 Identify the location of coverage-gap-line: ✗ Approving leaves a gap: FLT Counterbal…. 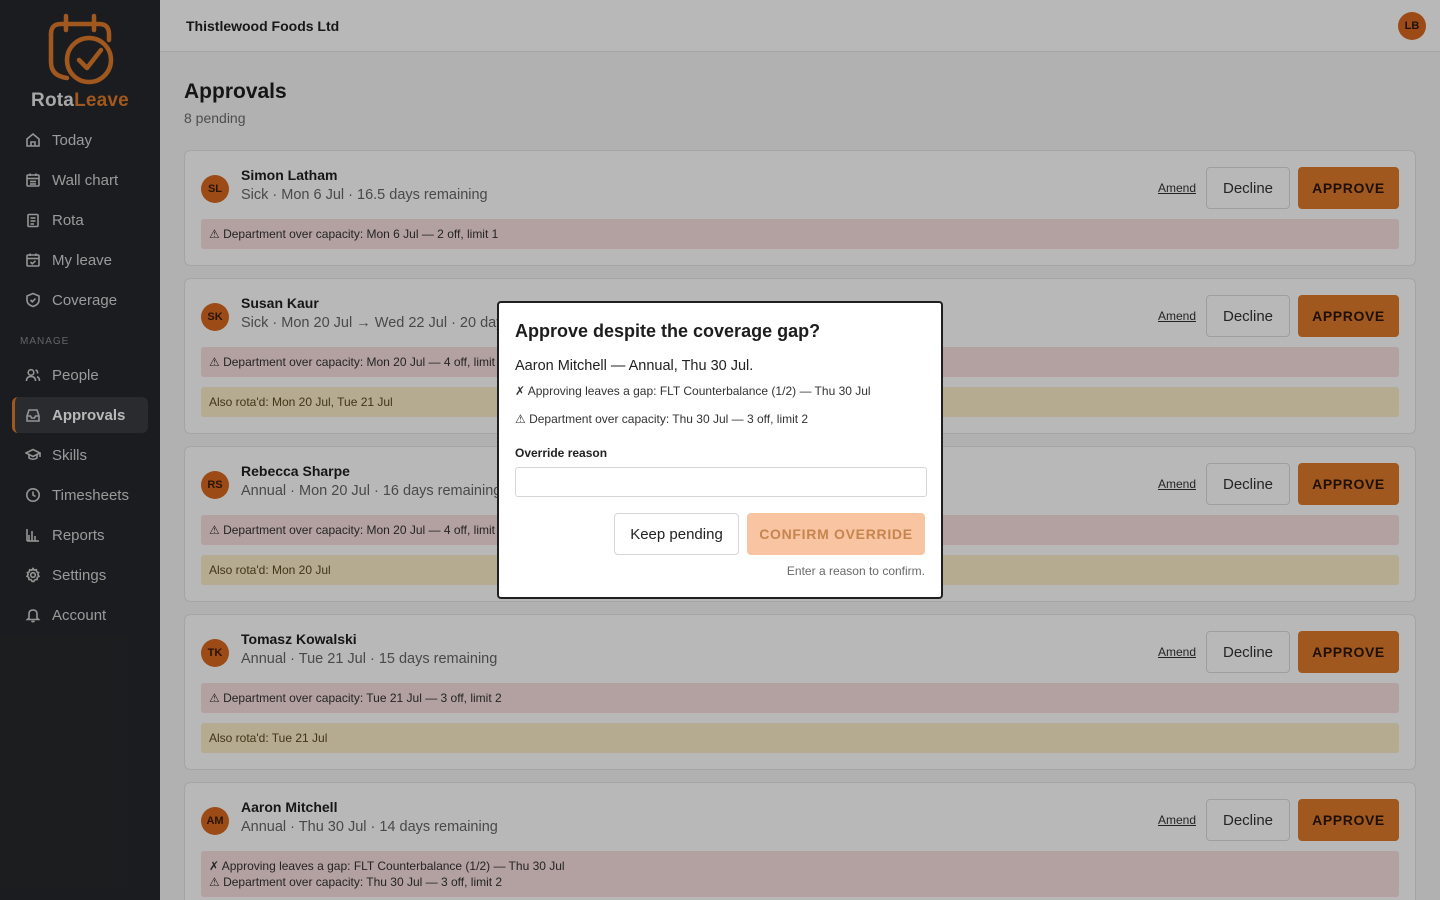
(693, 391).